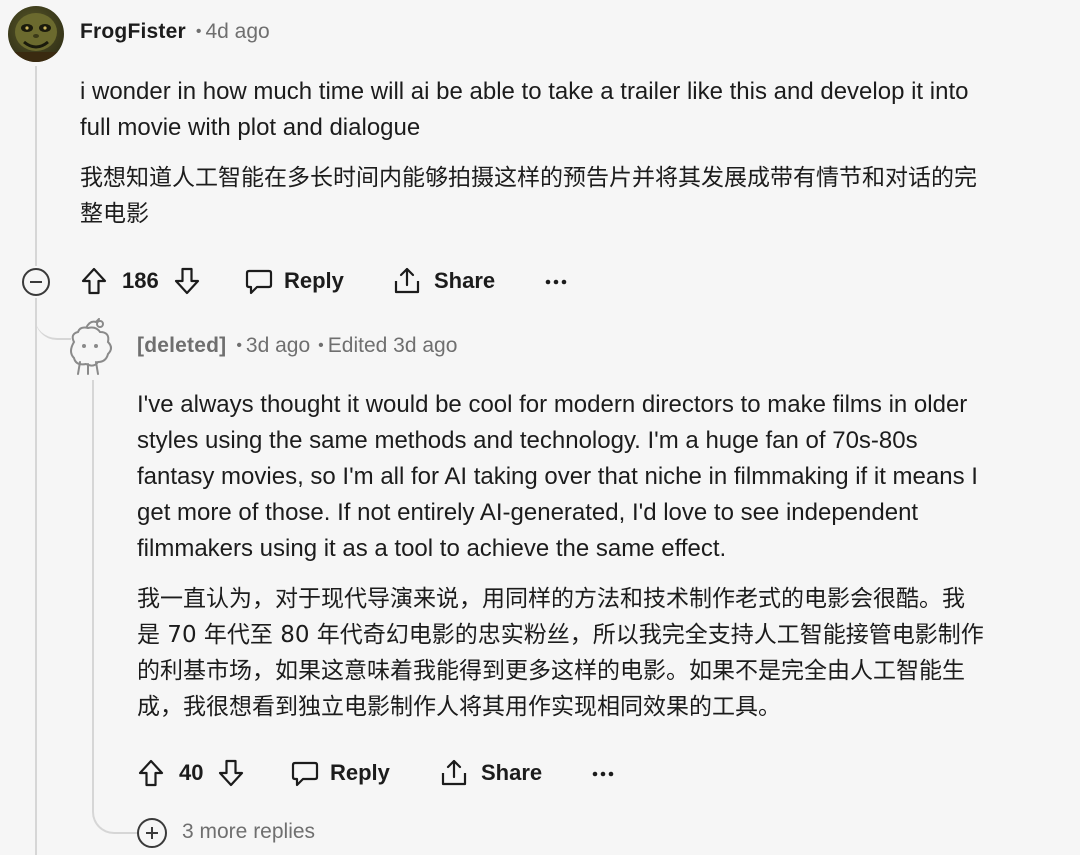 The image size is (1080, 855). I want to click on reply-age: 3d ago, so click(278, 345).